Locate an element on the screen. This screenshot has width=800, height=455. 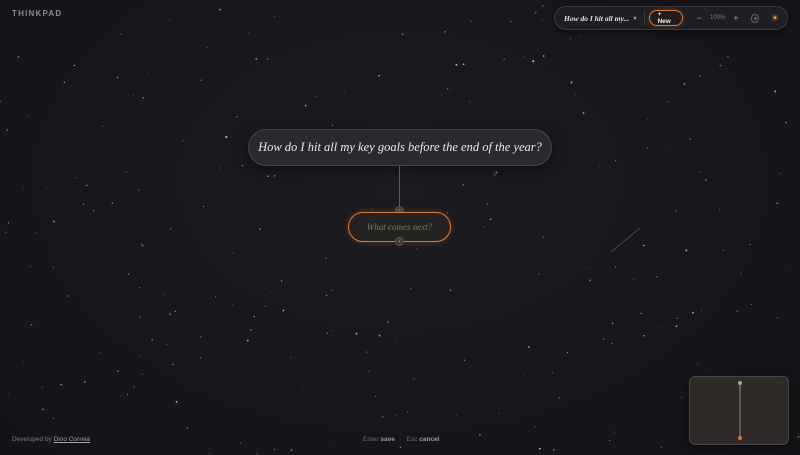
sun-icon: ☀ is located at coordinates (775, 18).